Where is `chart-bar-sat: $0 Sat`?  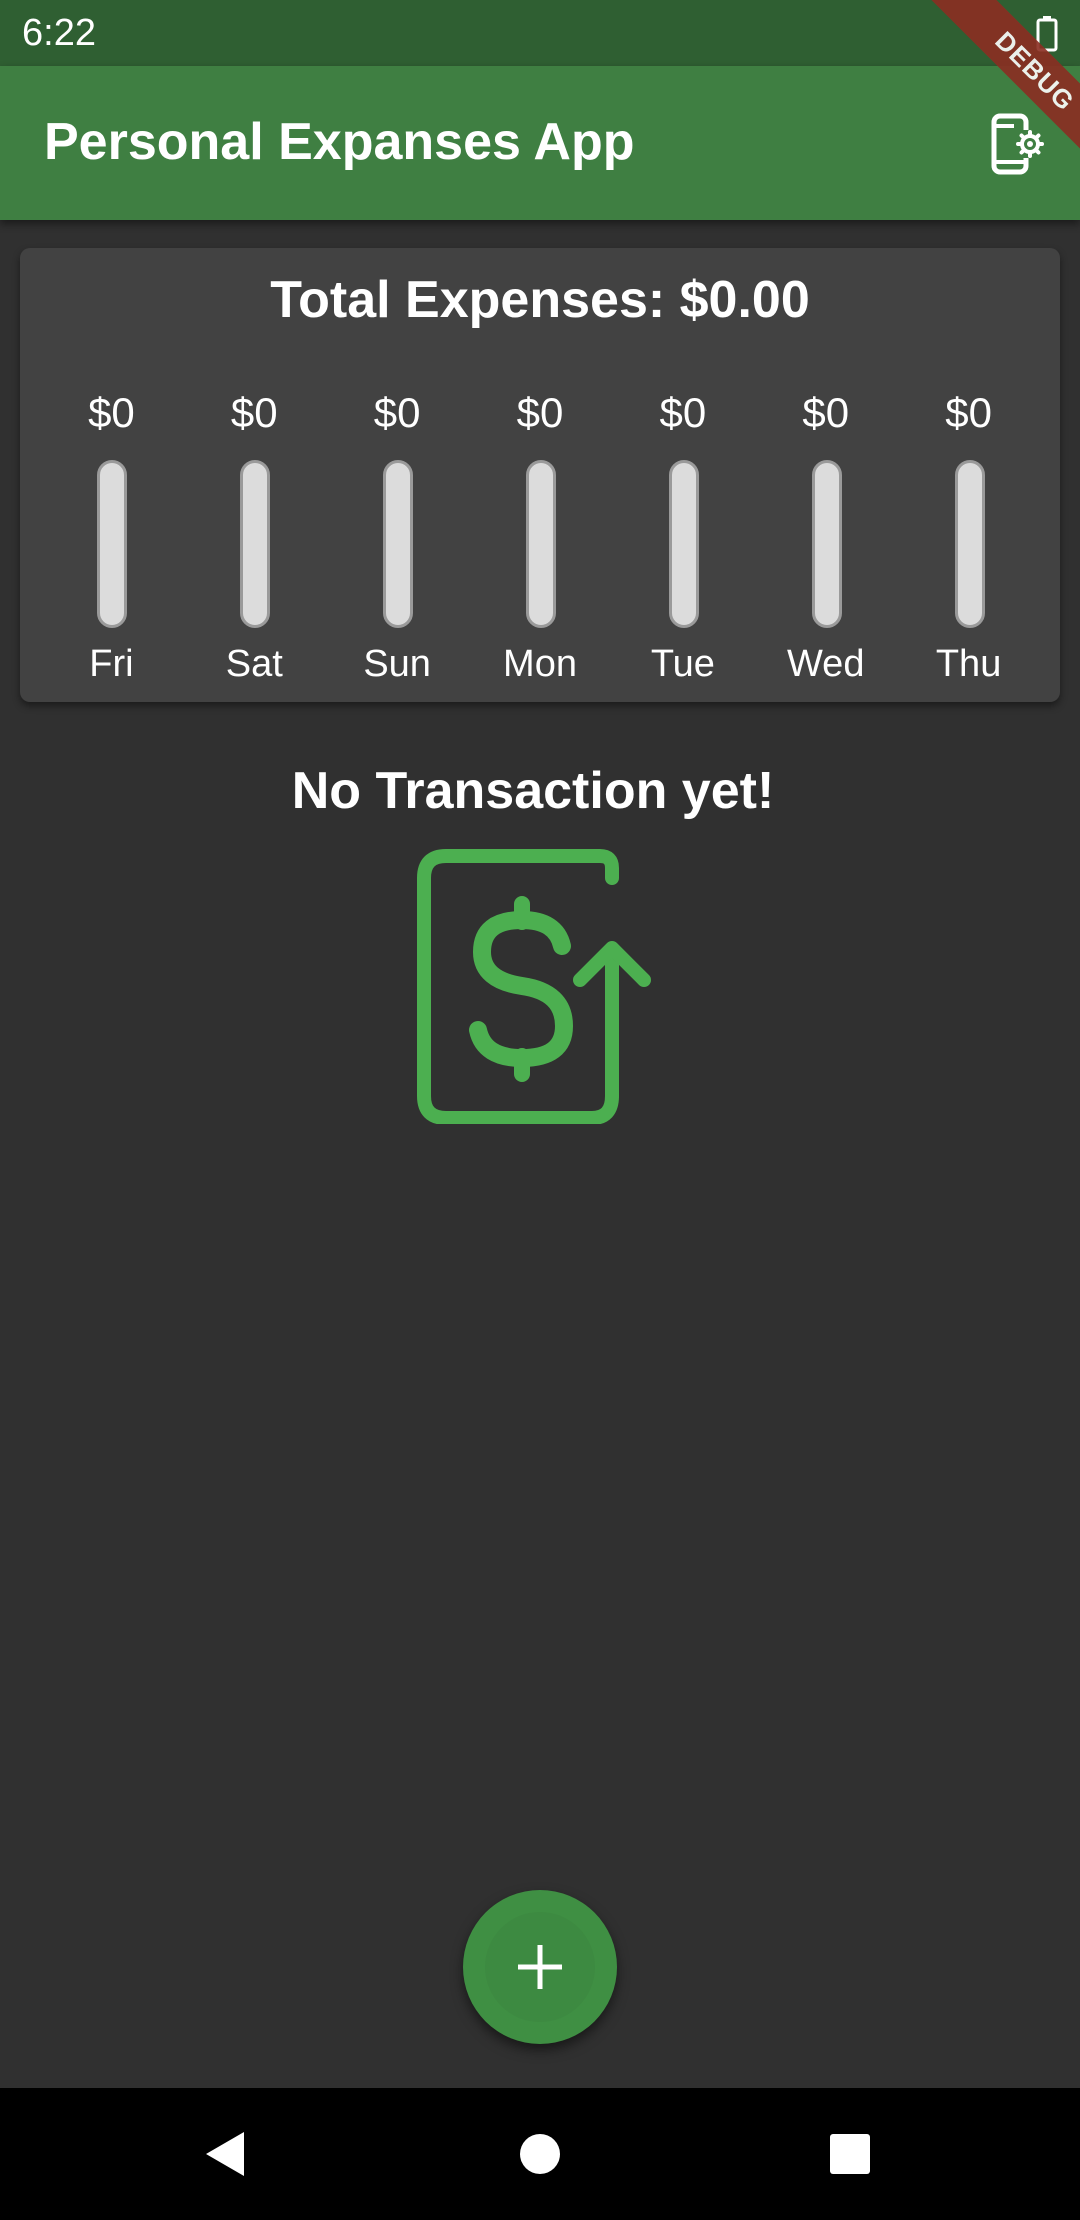
chart-bar-sat: $0 Sat is located at coordinates (254, 538).